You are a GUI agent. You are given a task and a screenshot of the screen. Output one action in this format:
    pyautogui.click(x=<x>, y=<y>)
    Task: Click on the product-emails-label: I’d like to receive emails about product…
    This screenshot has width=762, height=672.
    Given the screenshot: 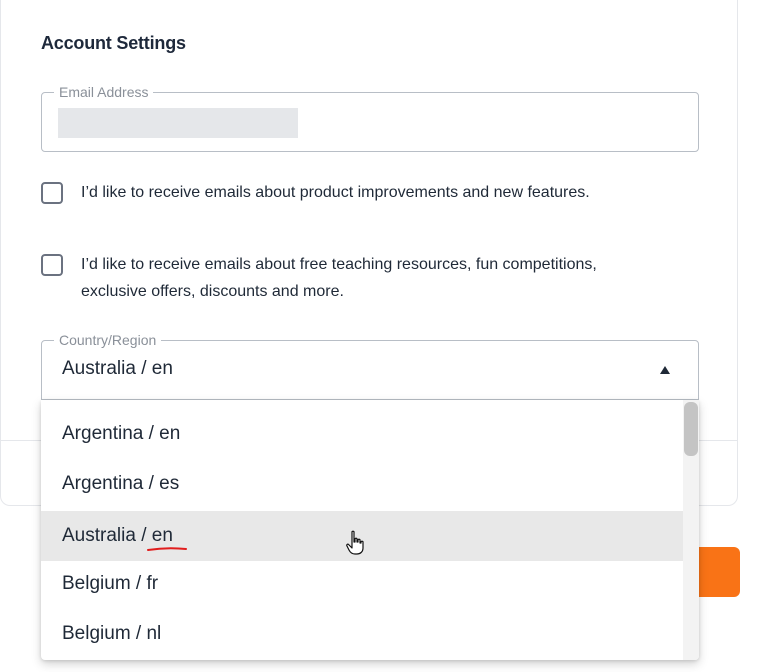 What is the action you would take?
    pyautogui.click(x=335, y=192)
    